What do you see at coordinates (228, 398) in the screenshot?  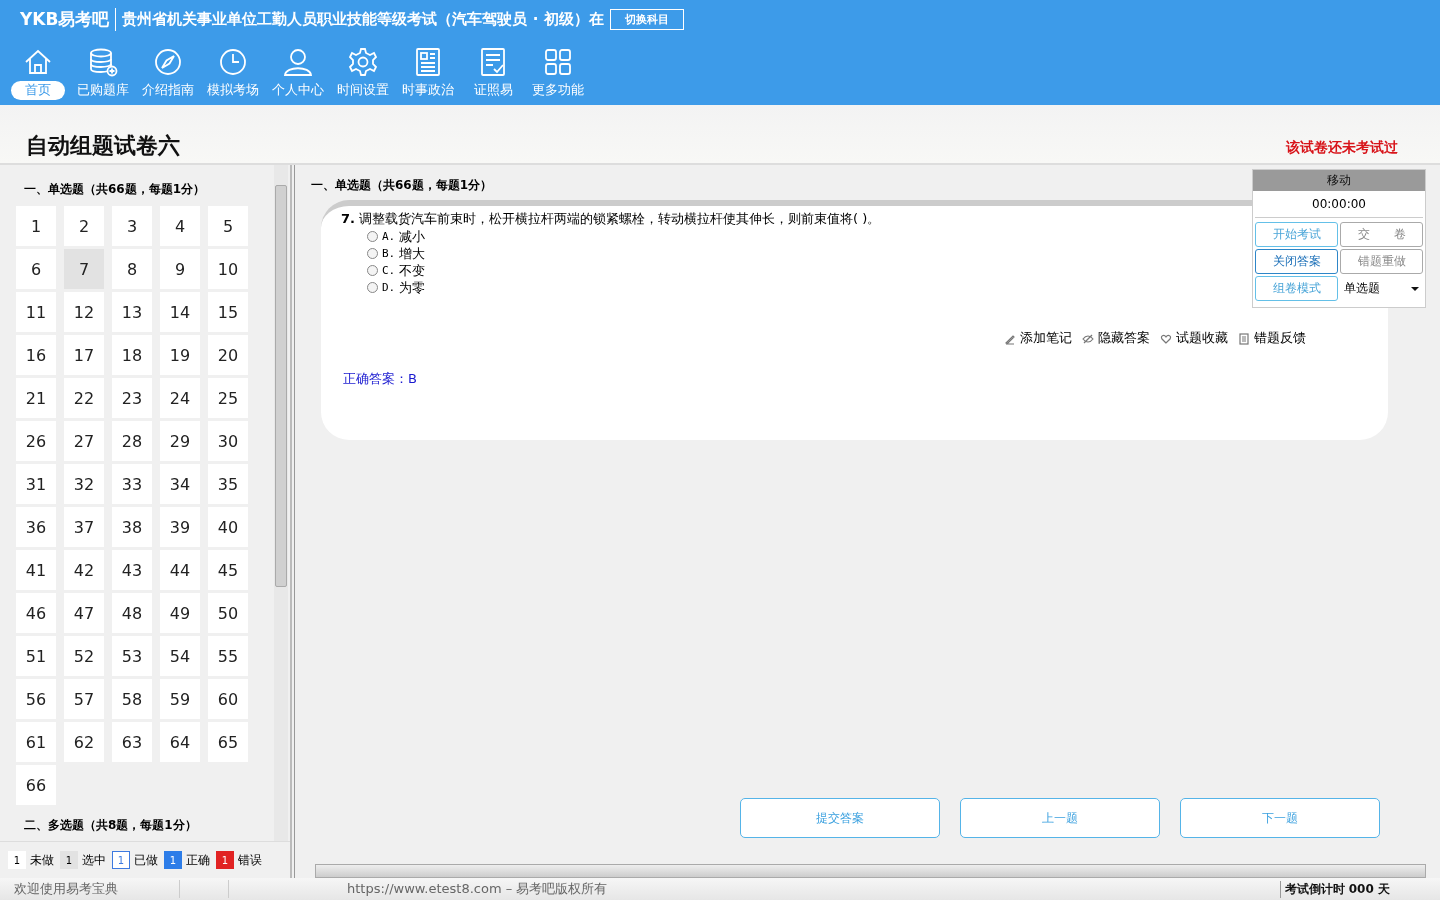 I see `question-number: 25` at bounding box center [228, 398].